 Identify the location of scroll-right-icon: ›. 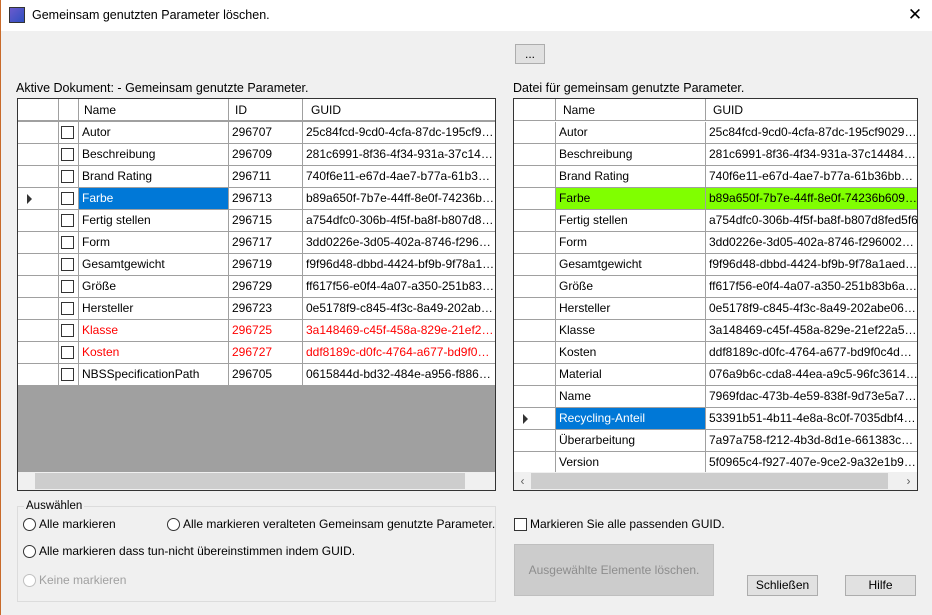
(908, 481).